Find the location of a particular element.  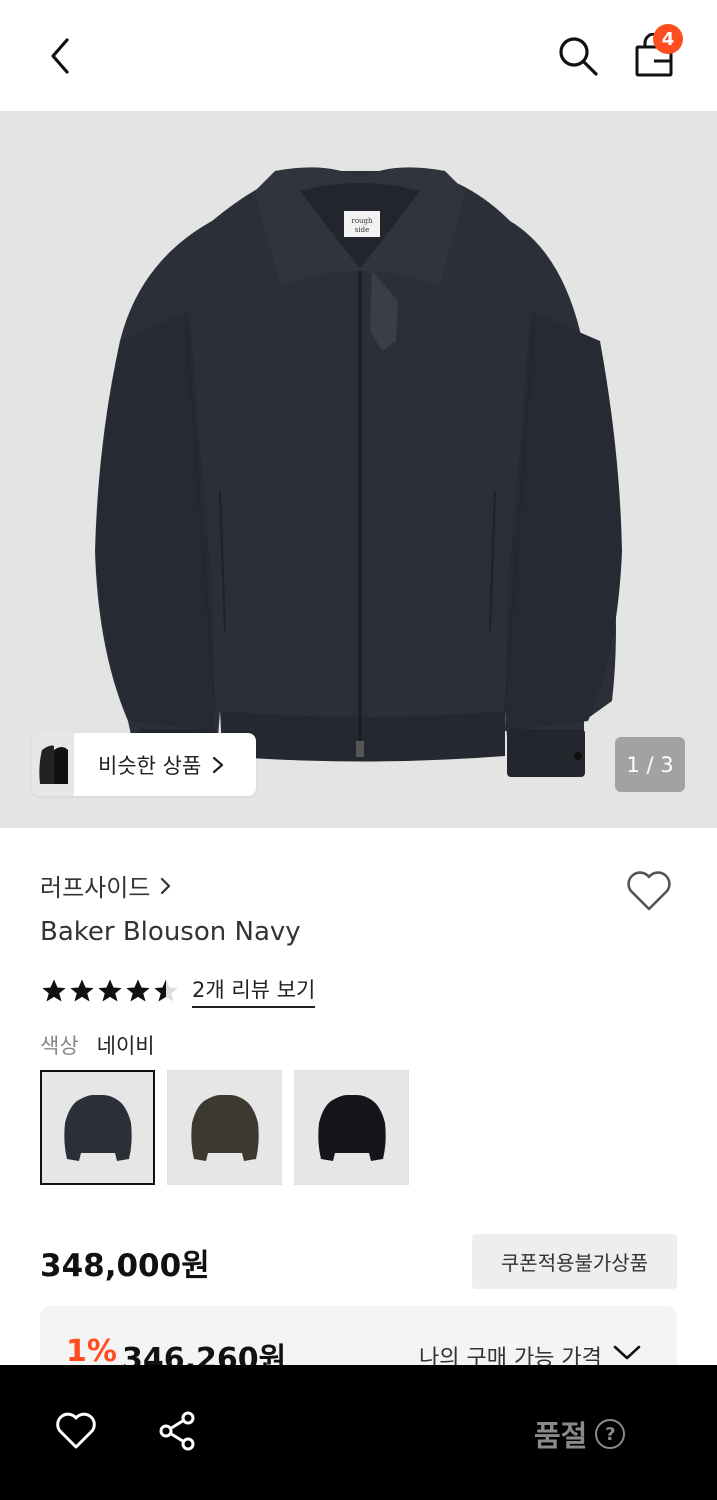

share-button is located at coordinates (178, 1431).